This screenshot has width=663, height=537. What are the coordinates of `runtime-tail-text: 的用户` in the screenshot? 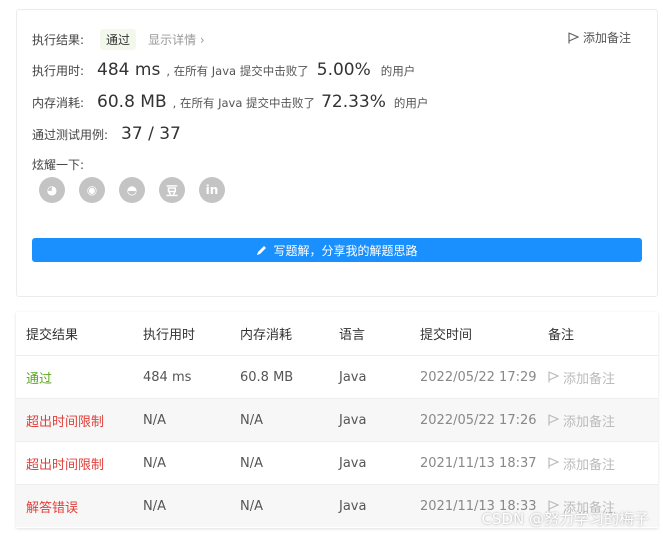 It's located at (398, 71).